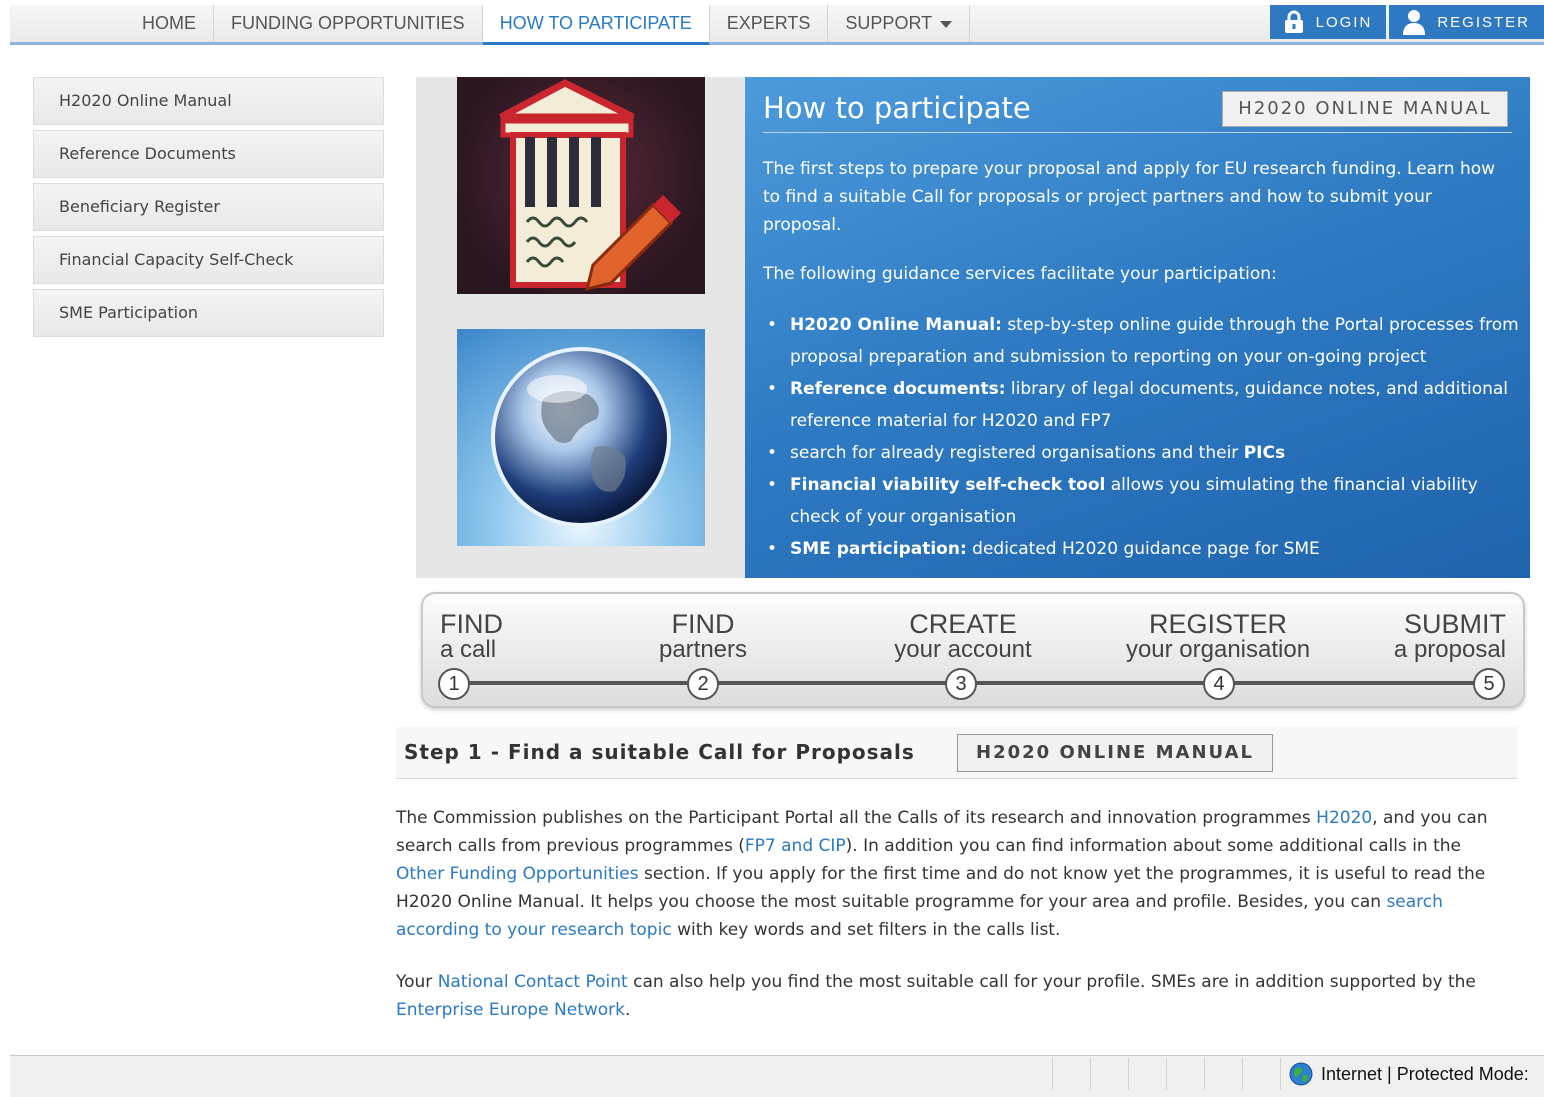  Describe the element at coordinates (897, 108) in the screenshot. I see `page-title: How to participate` at that location.